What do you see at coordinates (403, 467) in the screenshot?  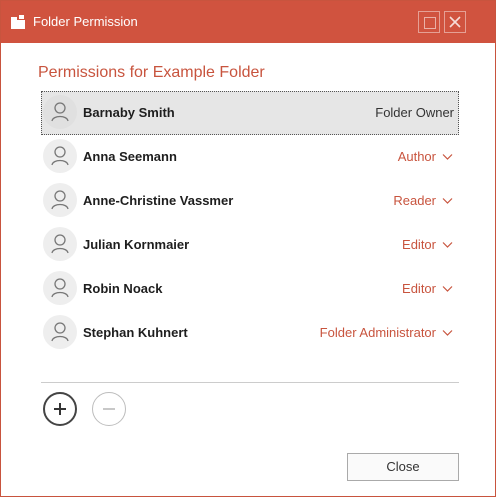 I see `close-button: Close` at bounding box center [403, 467].